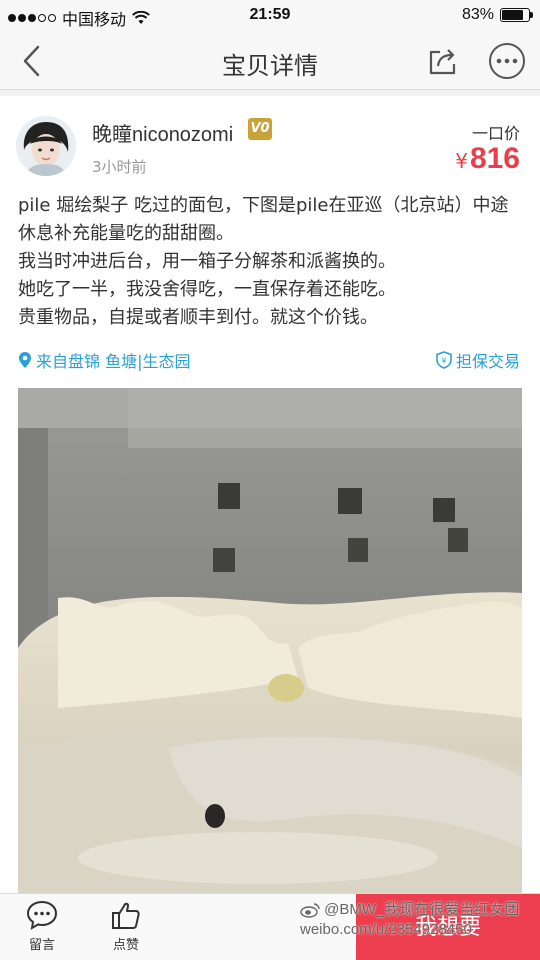 The width and height of the screenshot is (540, 960). Describe the element at coordinates (41, 945) in the screenshot. I see `comment-label: 留言` at that location.